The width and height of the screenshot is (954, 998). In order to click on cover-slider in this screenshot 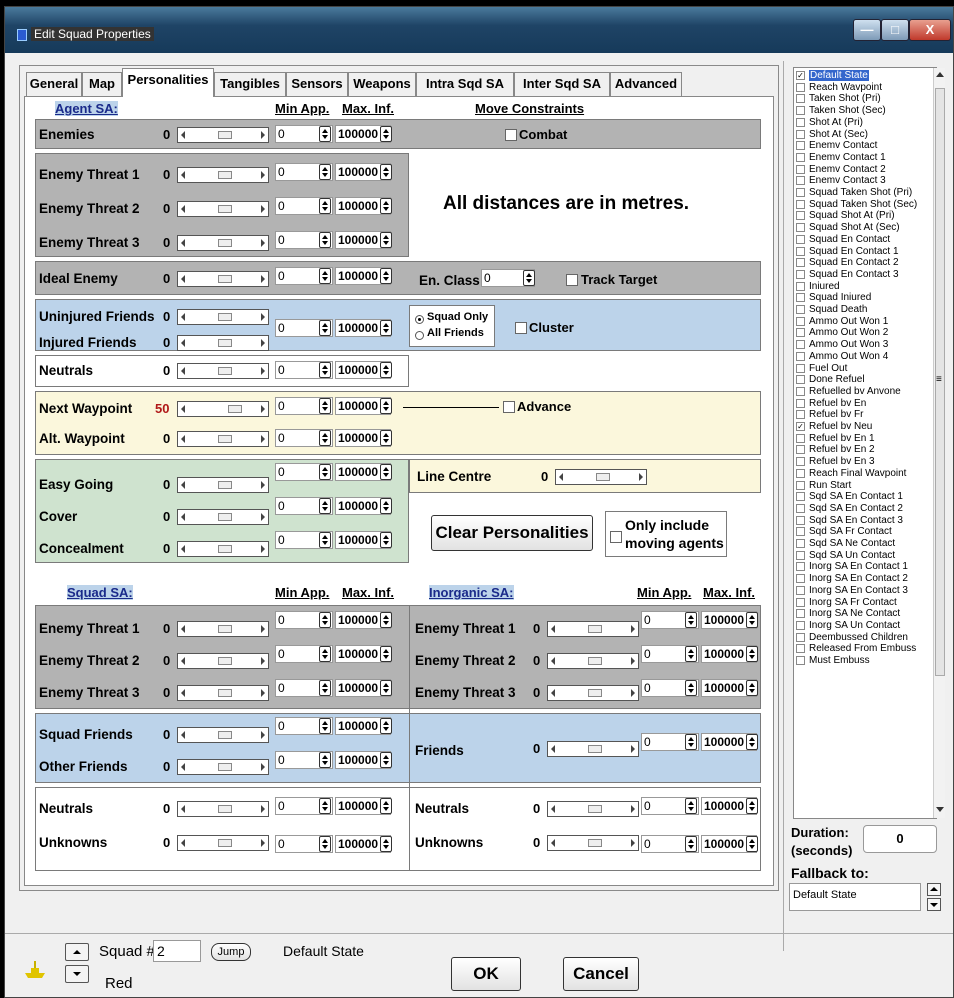, I will do `click(223, 517)`.